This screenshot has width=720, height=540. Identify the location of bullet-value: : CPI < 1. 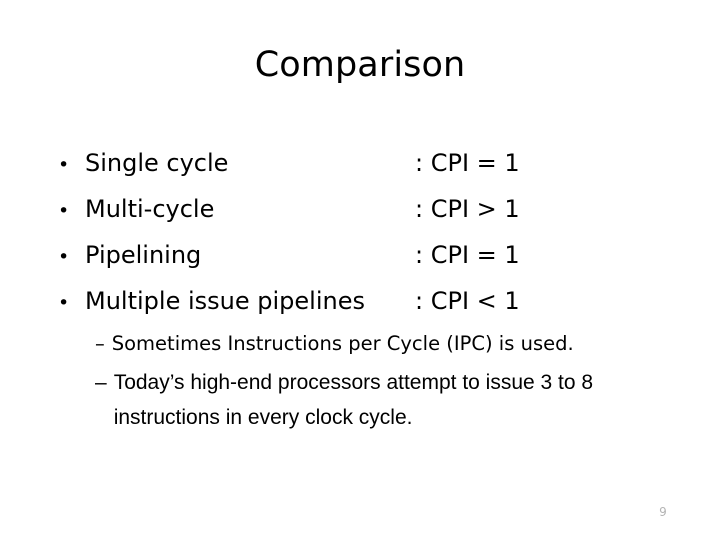
(467, 301).